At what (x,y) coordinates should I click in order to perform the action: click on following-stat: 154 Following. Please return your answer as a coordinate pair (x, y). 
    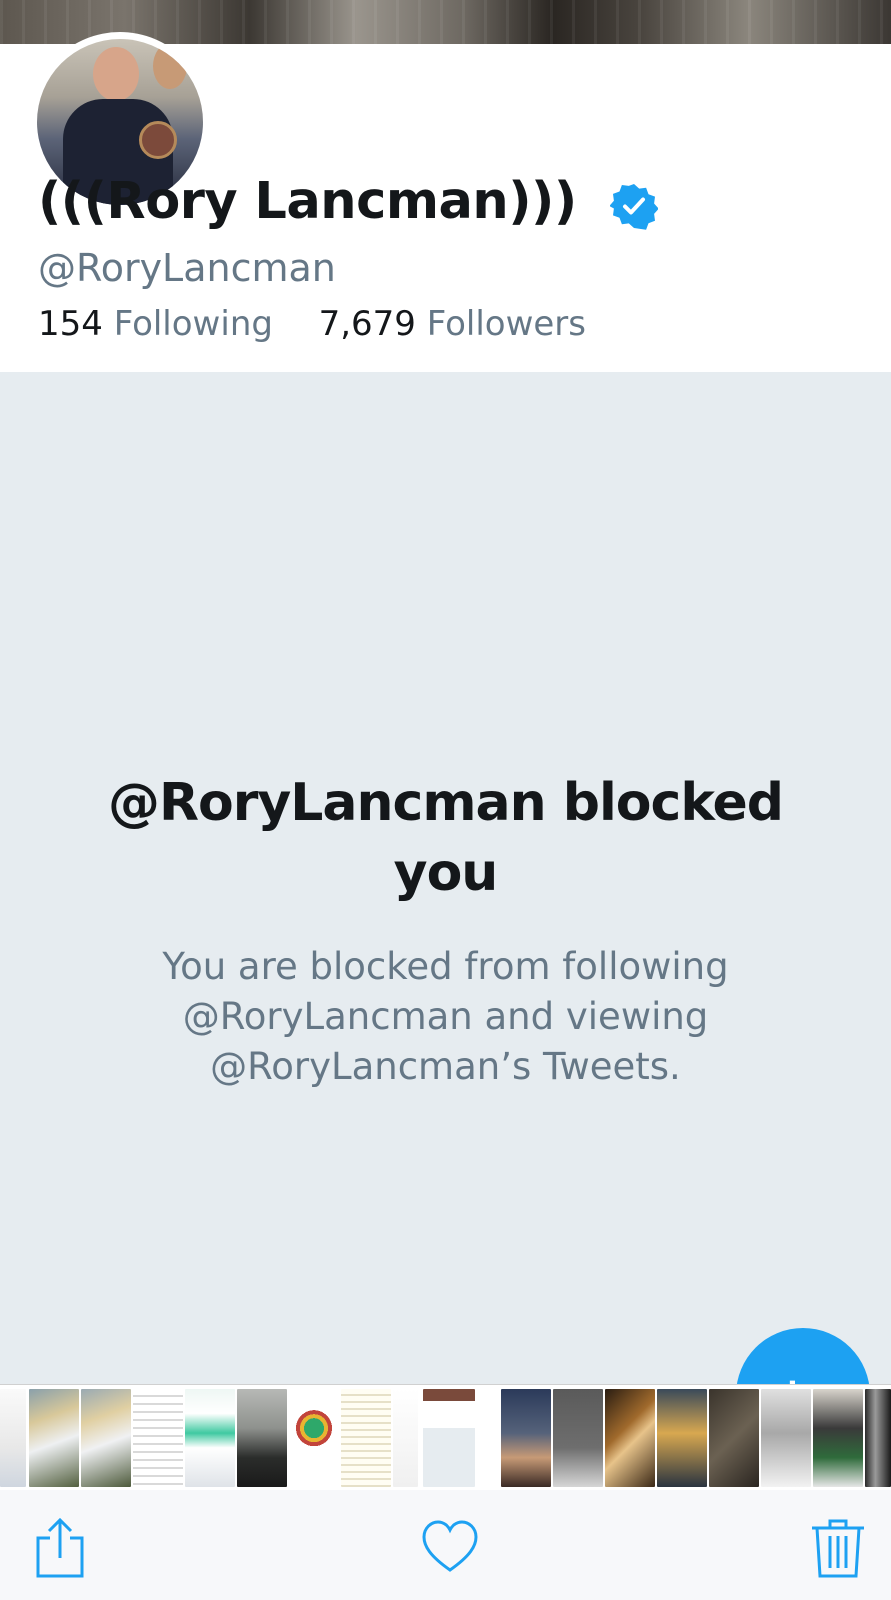
    Looking at the image, I should click on (161, 324).